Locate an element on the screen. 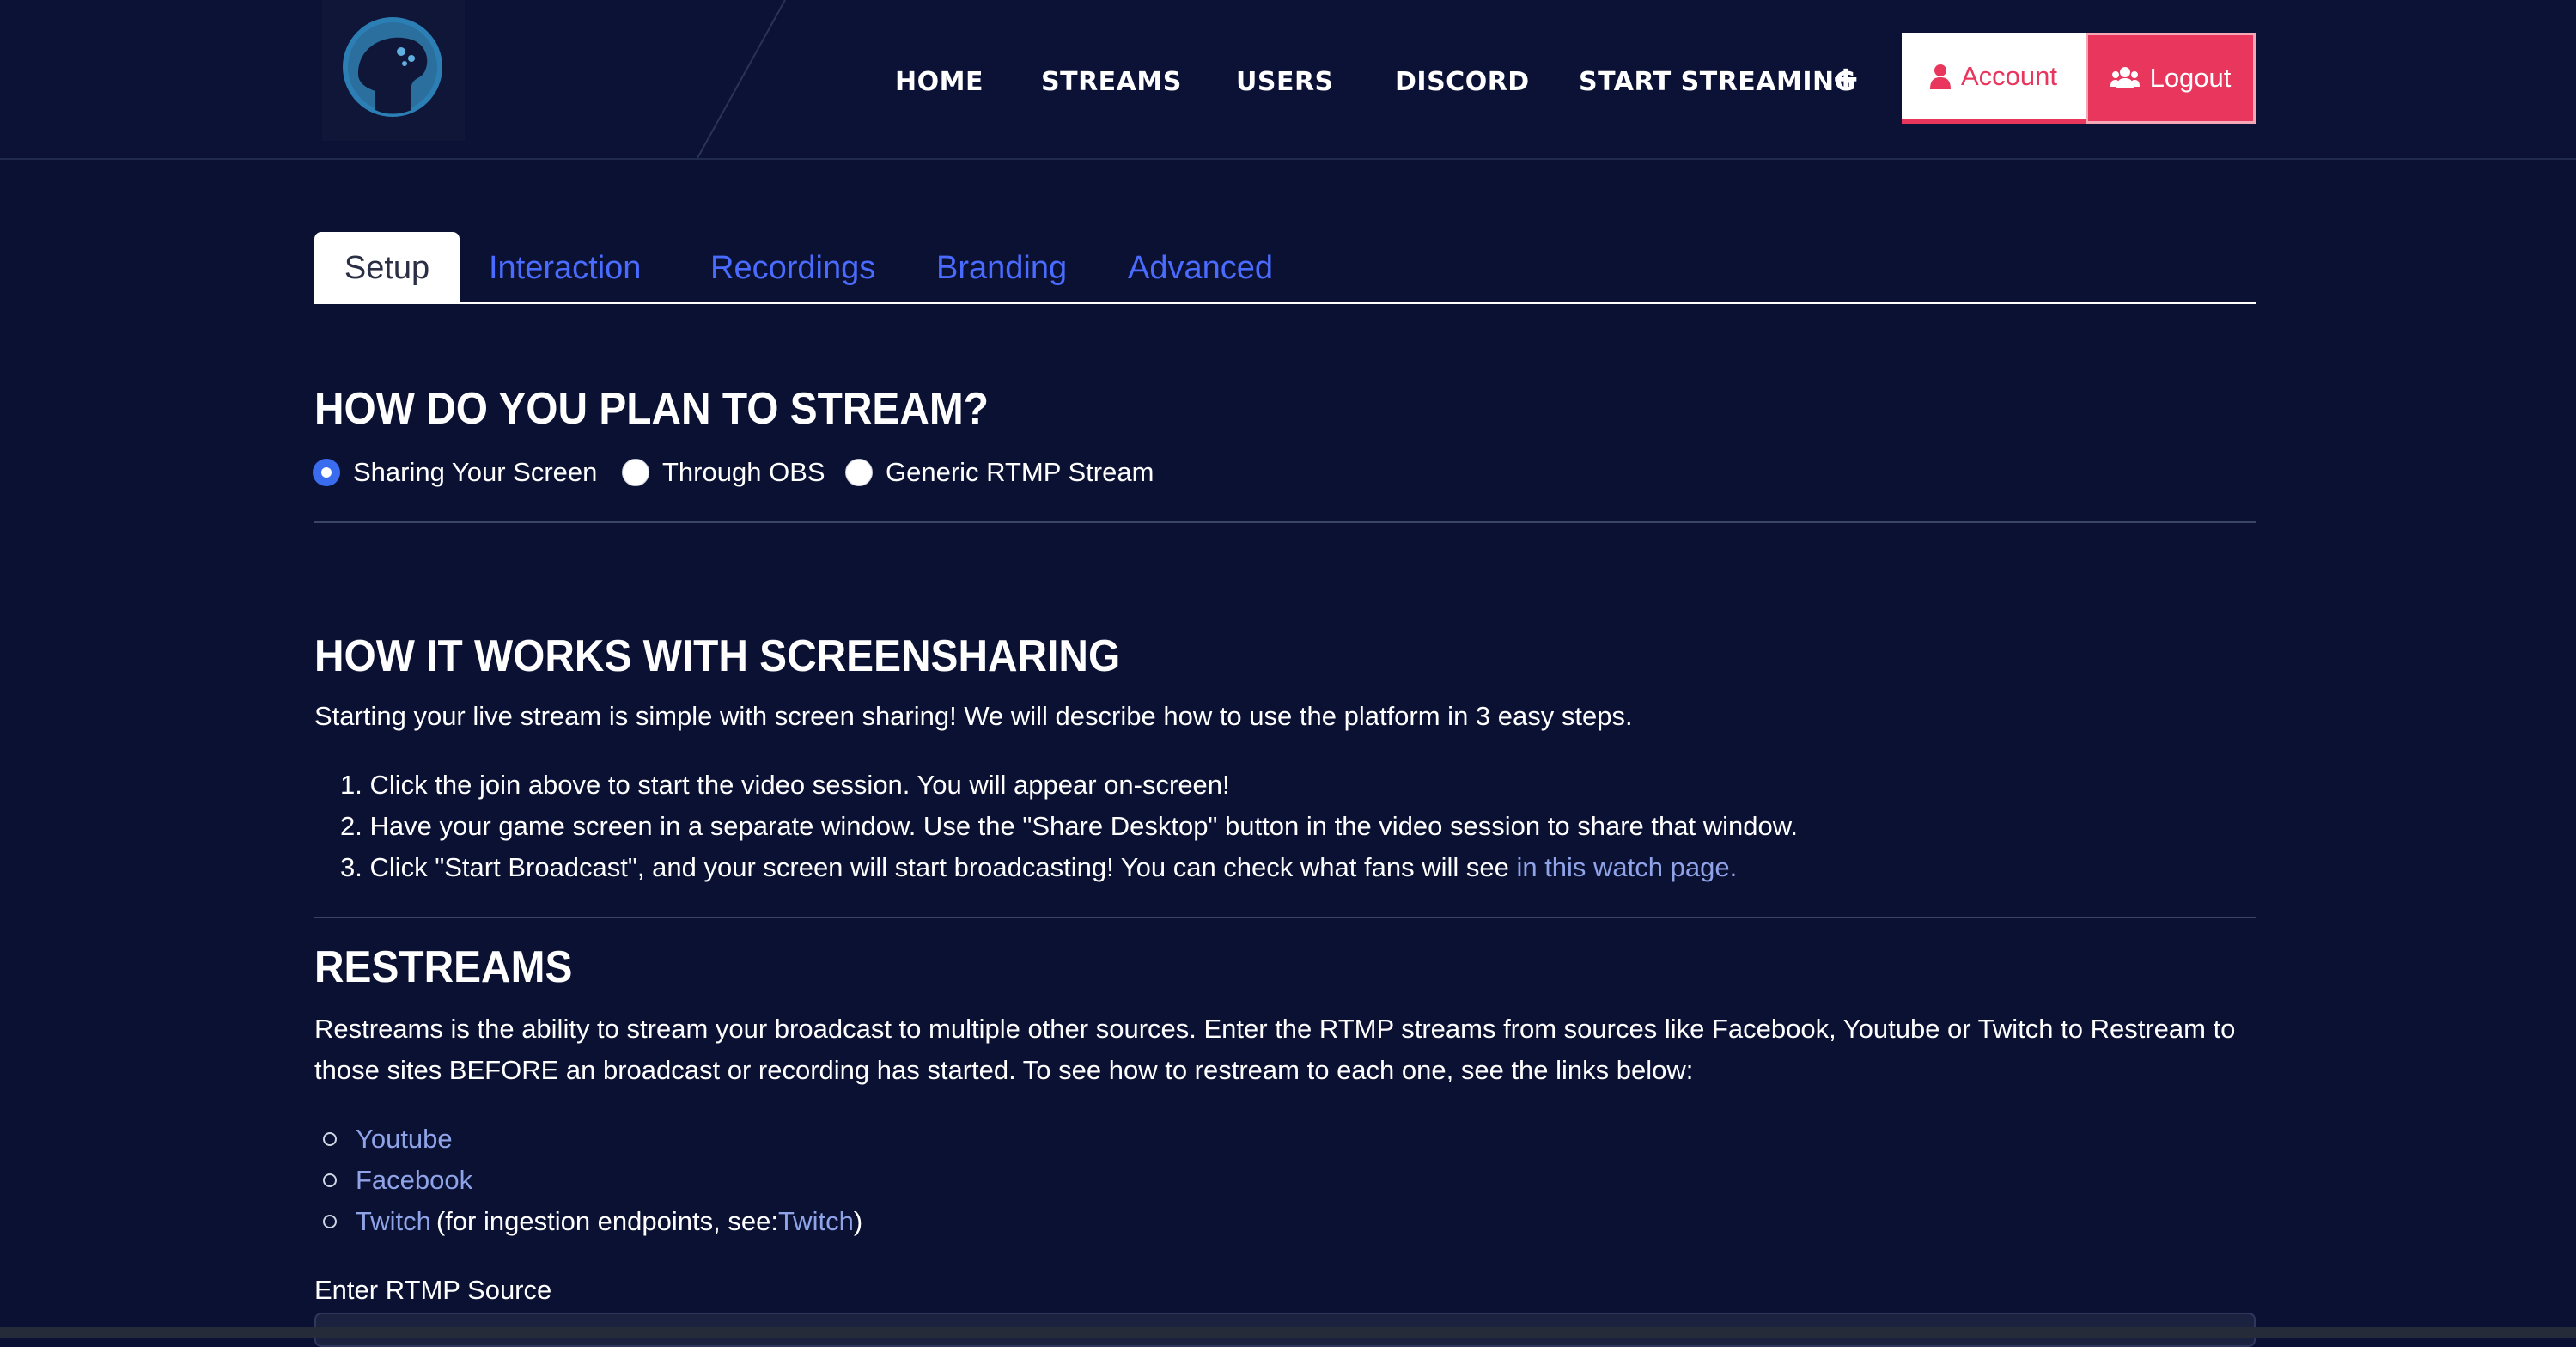 Image resolution: width=2576 pixels, height=1347 pixels. twitch-link: Twitch is located at coordinates (393, 1221).